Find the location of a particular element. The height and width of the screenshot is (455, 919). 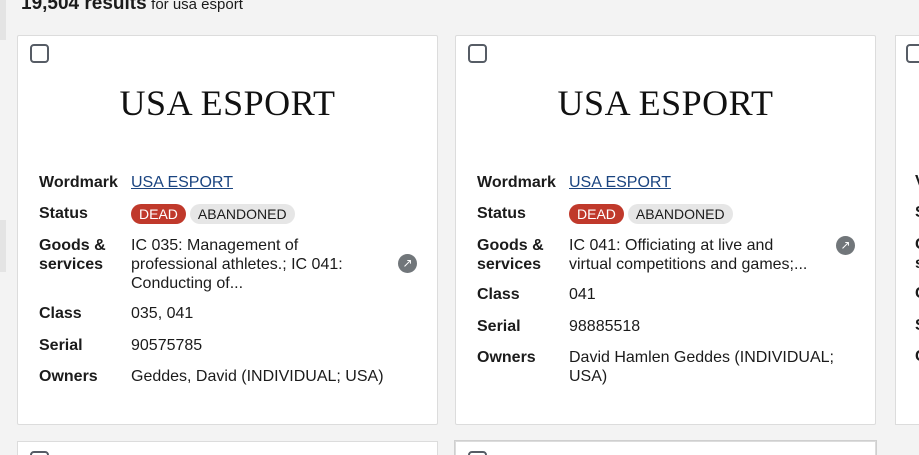

class-row: Class 035, 041 is located at coordinates (228, 313).